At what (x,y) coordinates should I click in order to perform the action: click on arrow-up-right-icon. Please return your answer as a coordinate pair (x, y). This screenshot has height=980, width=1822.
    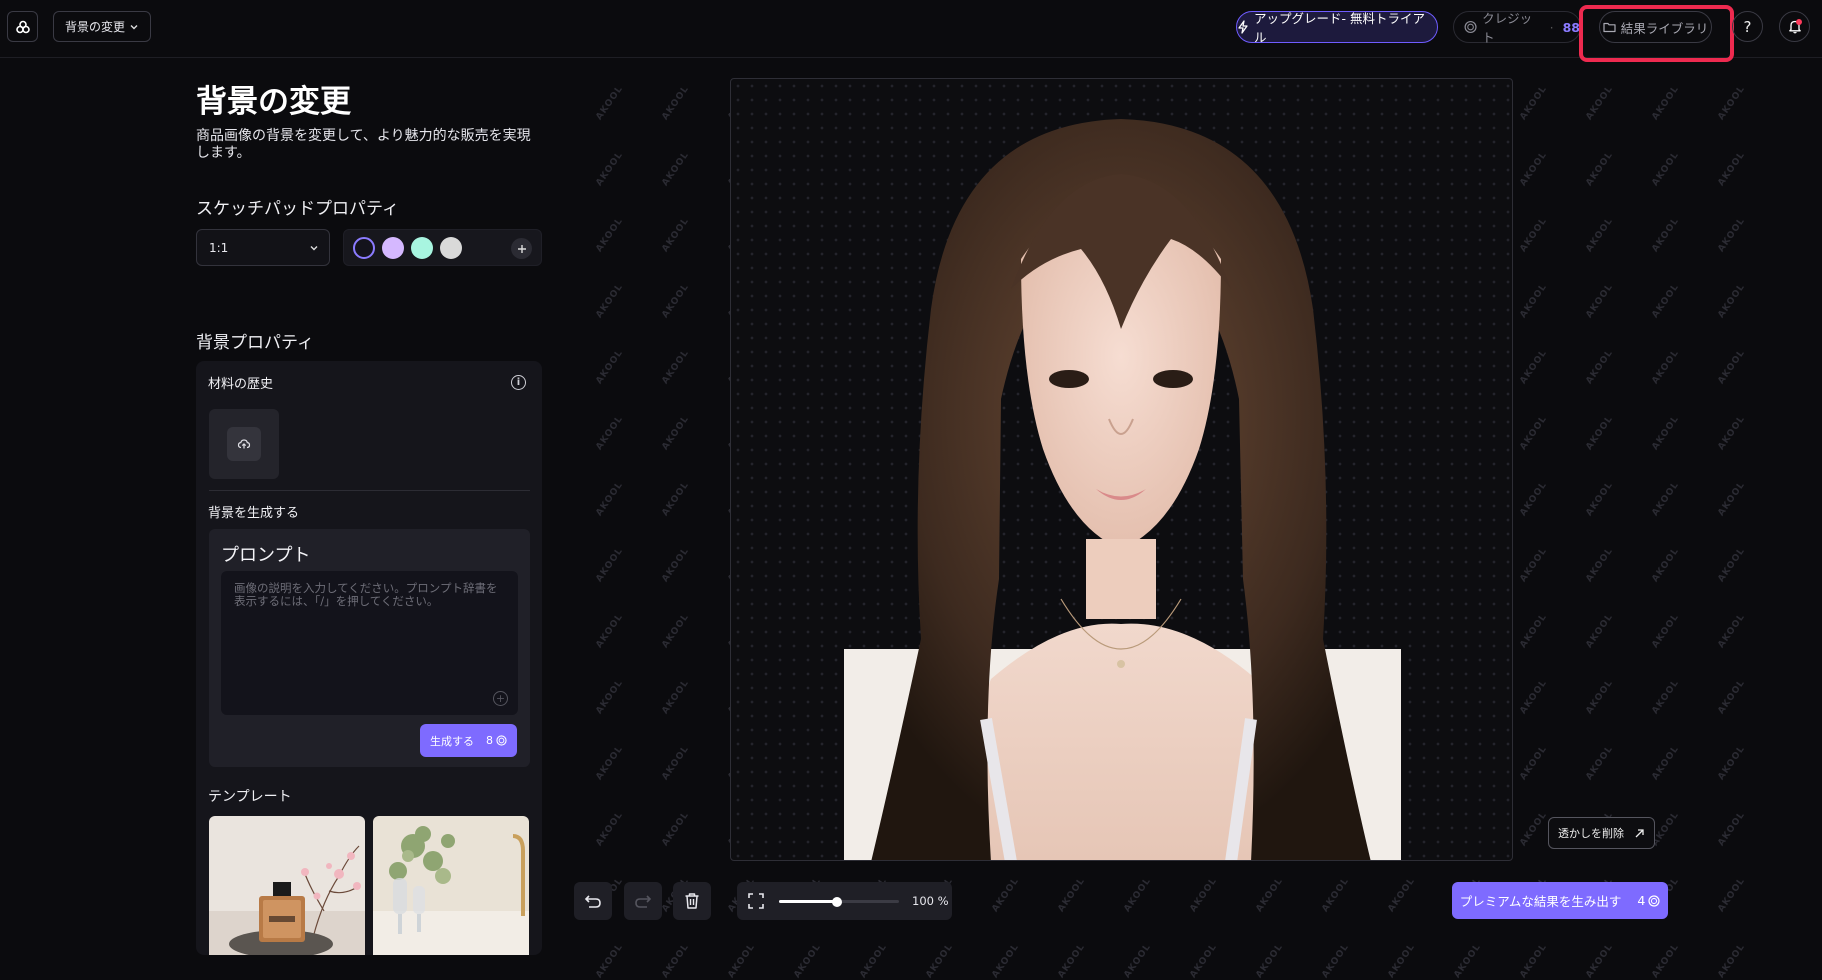
    Looking at the image, I should click on (1639, 832).